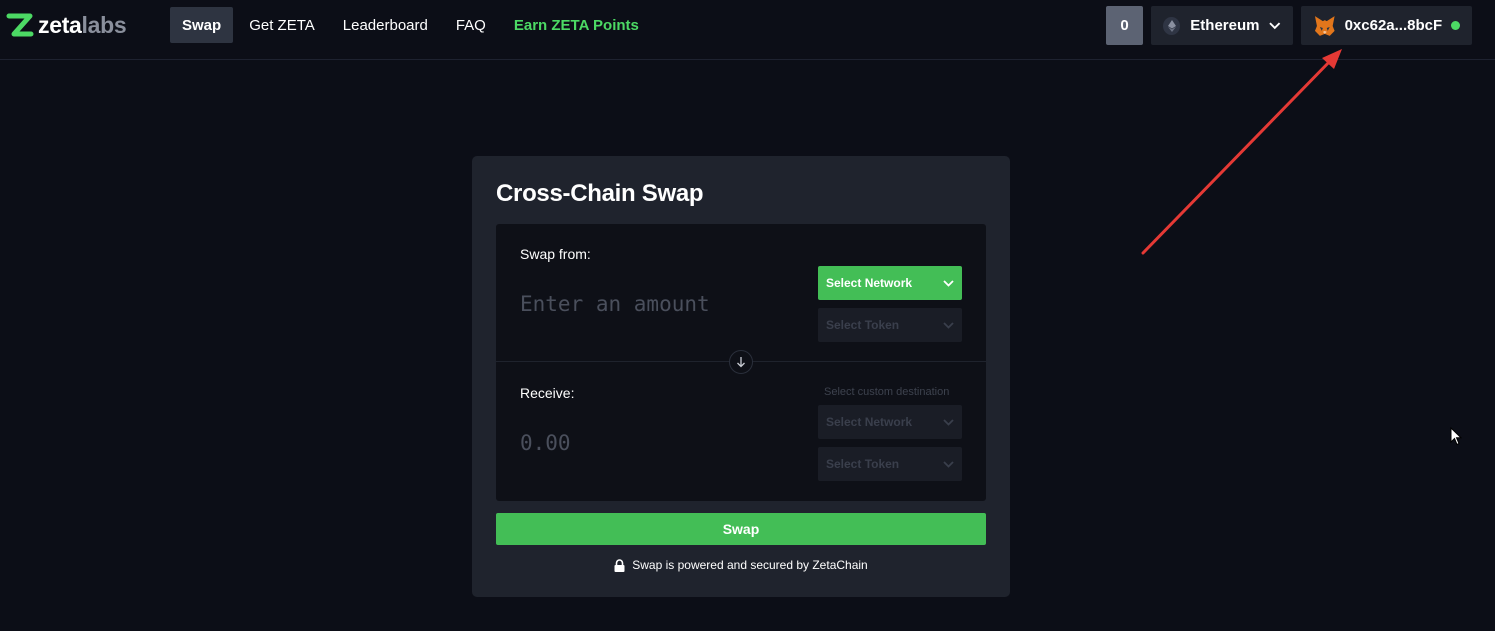 Image resolution: width=1495 pixels, height=631 pixels. What do you see at coordinates (741, 529) in the screenshot?
I see `swap-button: Swap` at bounding box center [741, 529].